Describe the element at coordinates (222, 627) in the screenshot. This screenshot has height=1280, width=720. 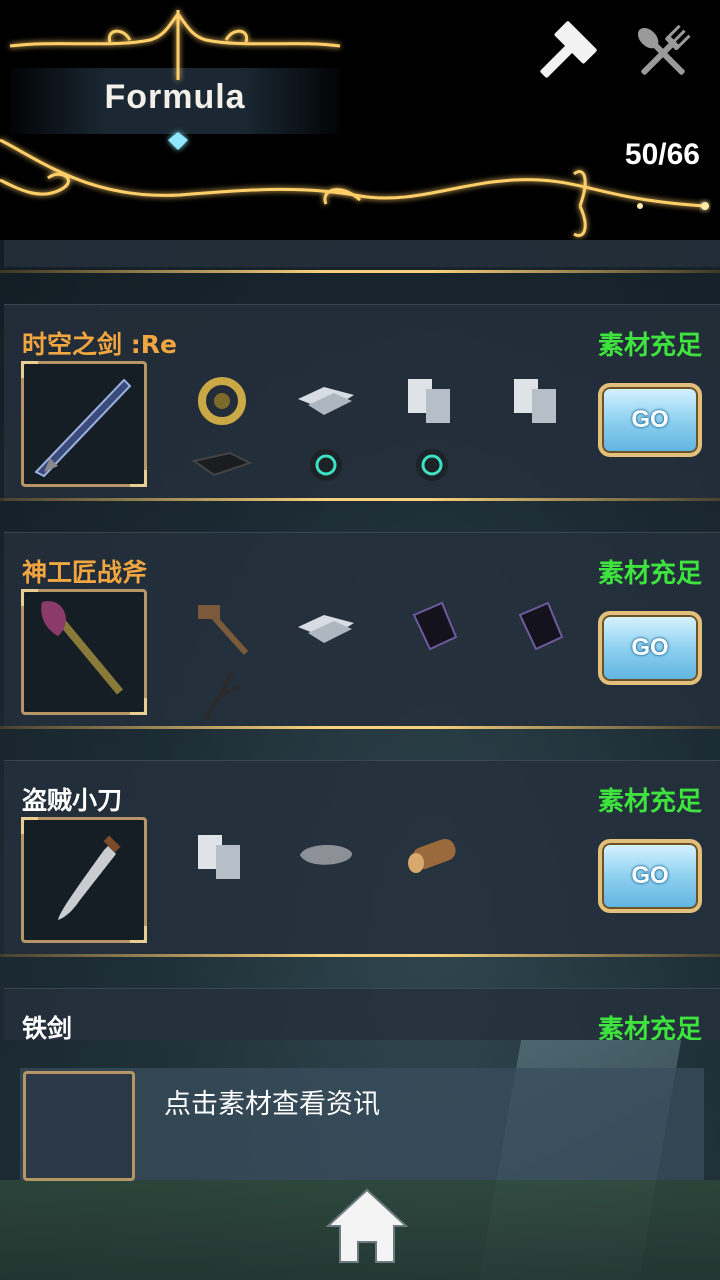
I see `hammer-material-icon` at that location.